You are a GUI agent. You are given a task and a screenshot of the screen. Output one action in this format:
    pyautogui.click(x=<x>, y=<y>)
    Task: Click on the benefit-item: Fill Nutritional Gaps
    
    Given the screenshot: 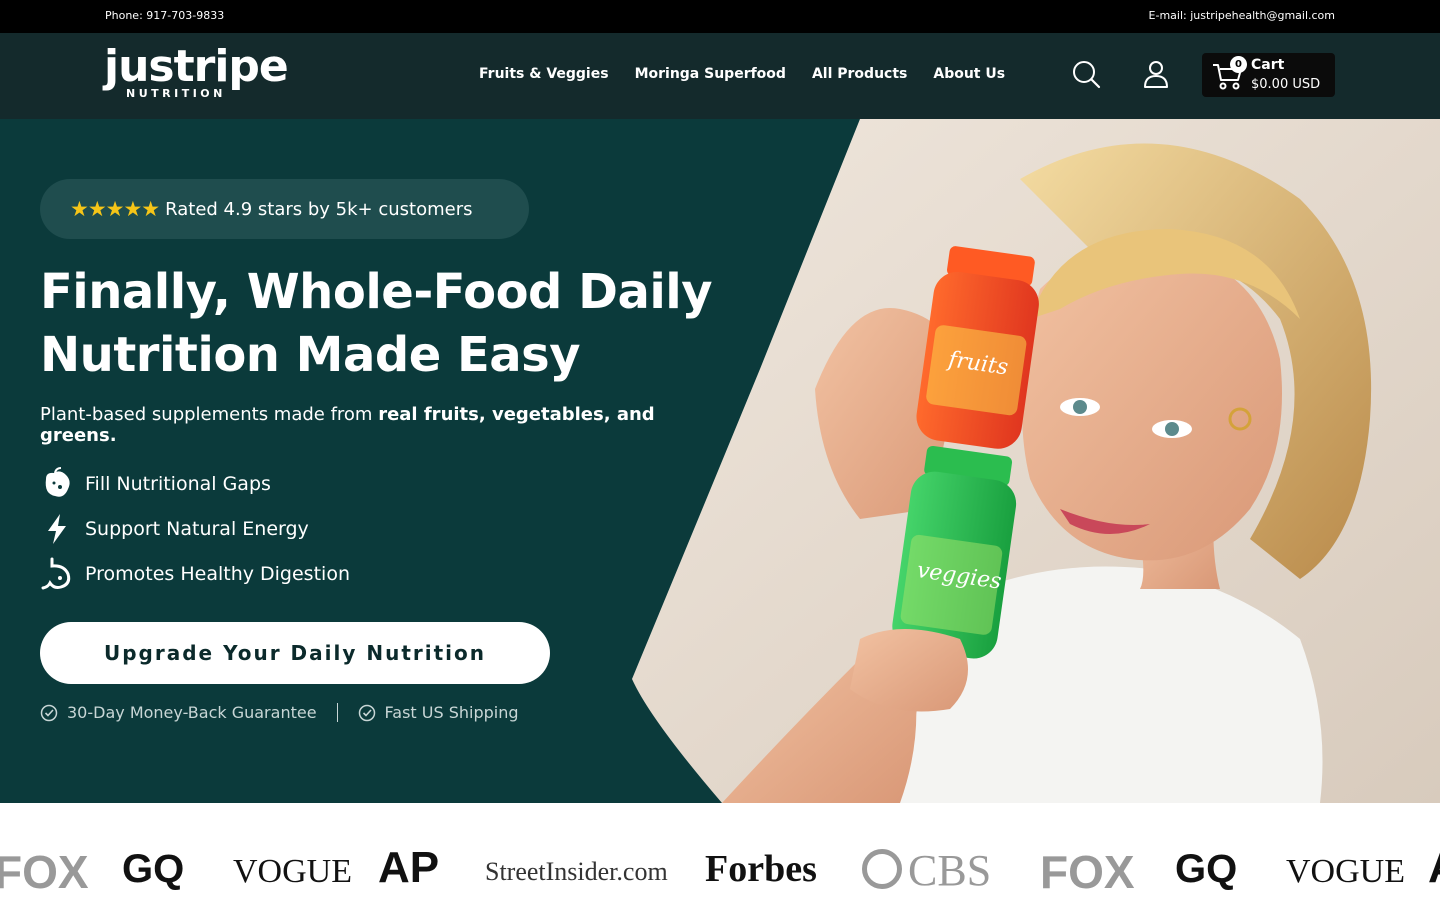 What is the action you would take?
    pyautogui.click(x=155, y=484)
    